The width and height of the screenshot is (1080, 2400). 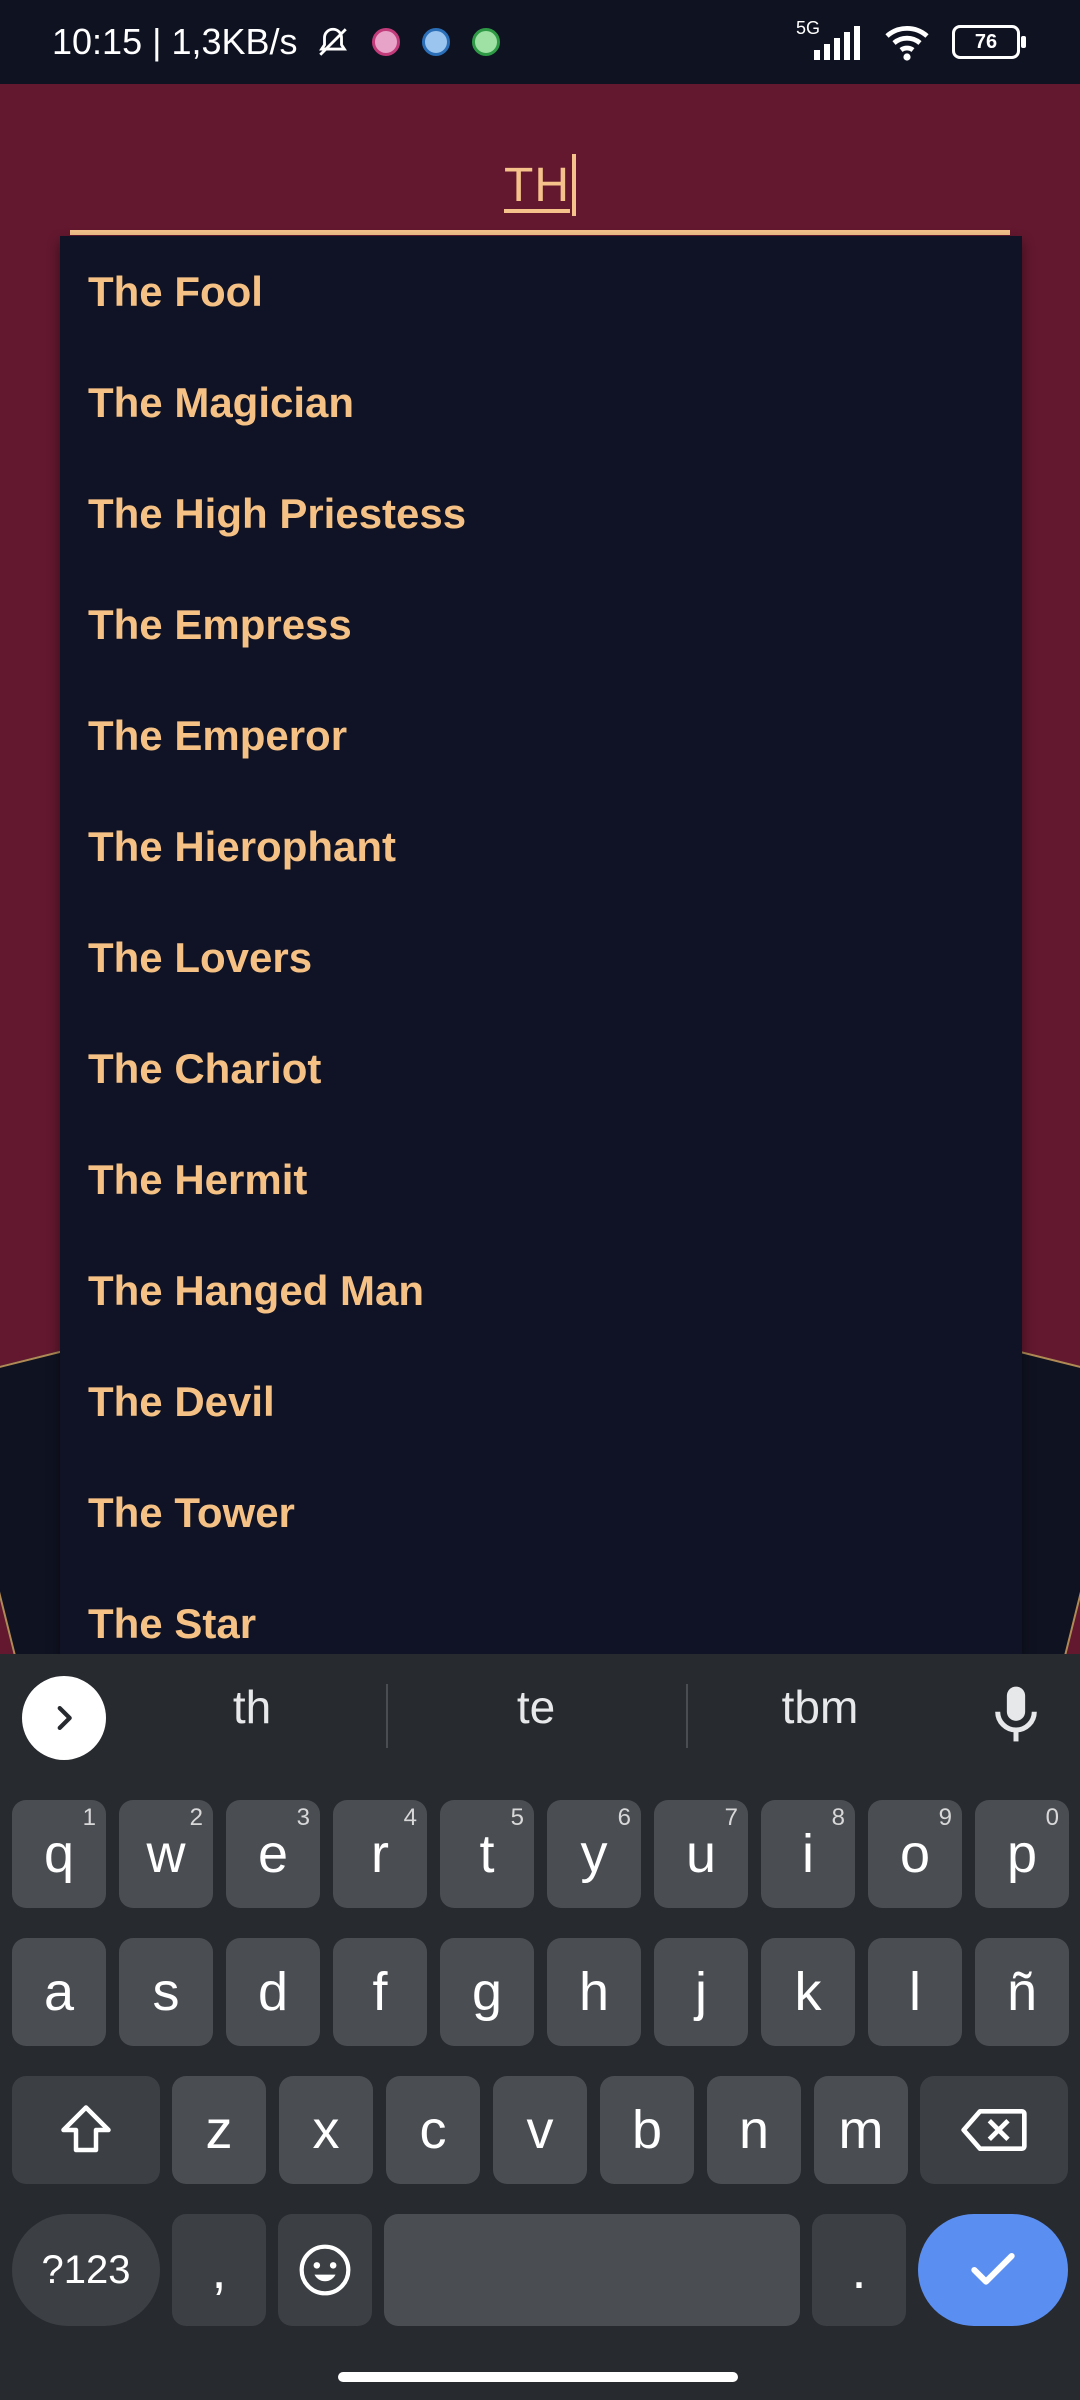 I want to click on key-b: b, so click(x=647, y=2130).